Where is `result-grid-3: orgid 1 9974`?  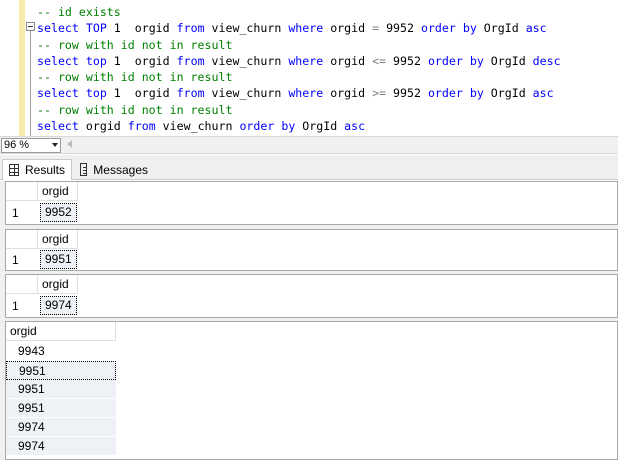
result-grid-3: orgid 1 9974 is located at coordinates (311, 296).